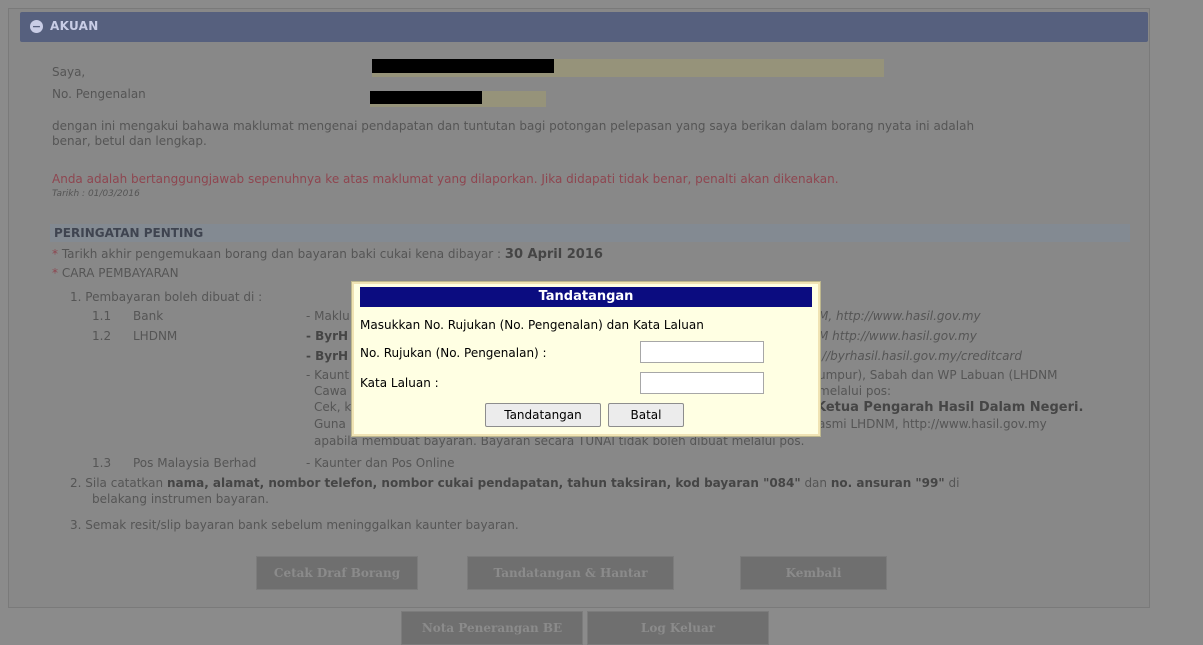 The height and width of the screenshot is (645, 1203). I want to click on item2-prefix: 2. Sila catatkan, so click(118, 483).